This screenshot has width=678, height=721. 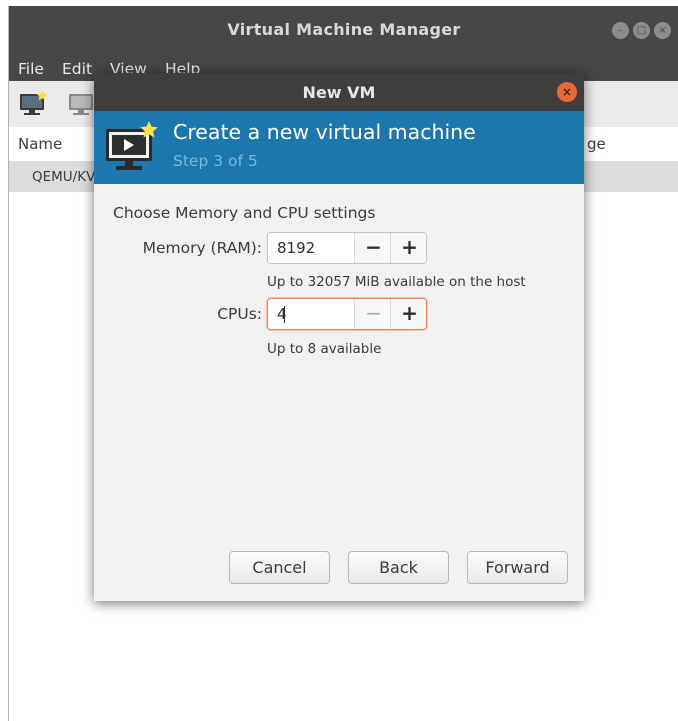 What do you see at coordinates (396, 282) in the screenshot?
I see `memory-hint: Up to 32057 MiB available on the host` at bounding box center [396, 282].